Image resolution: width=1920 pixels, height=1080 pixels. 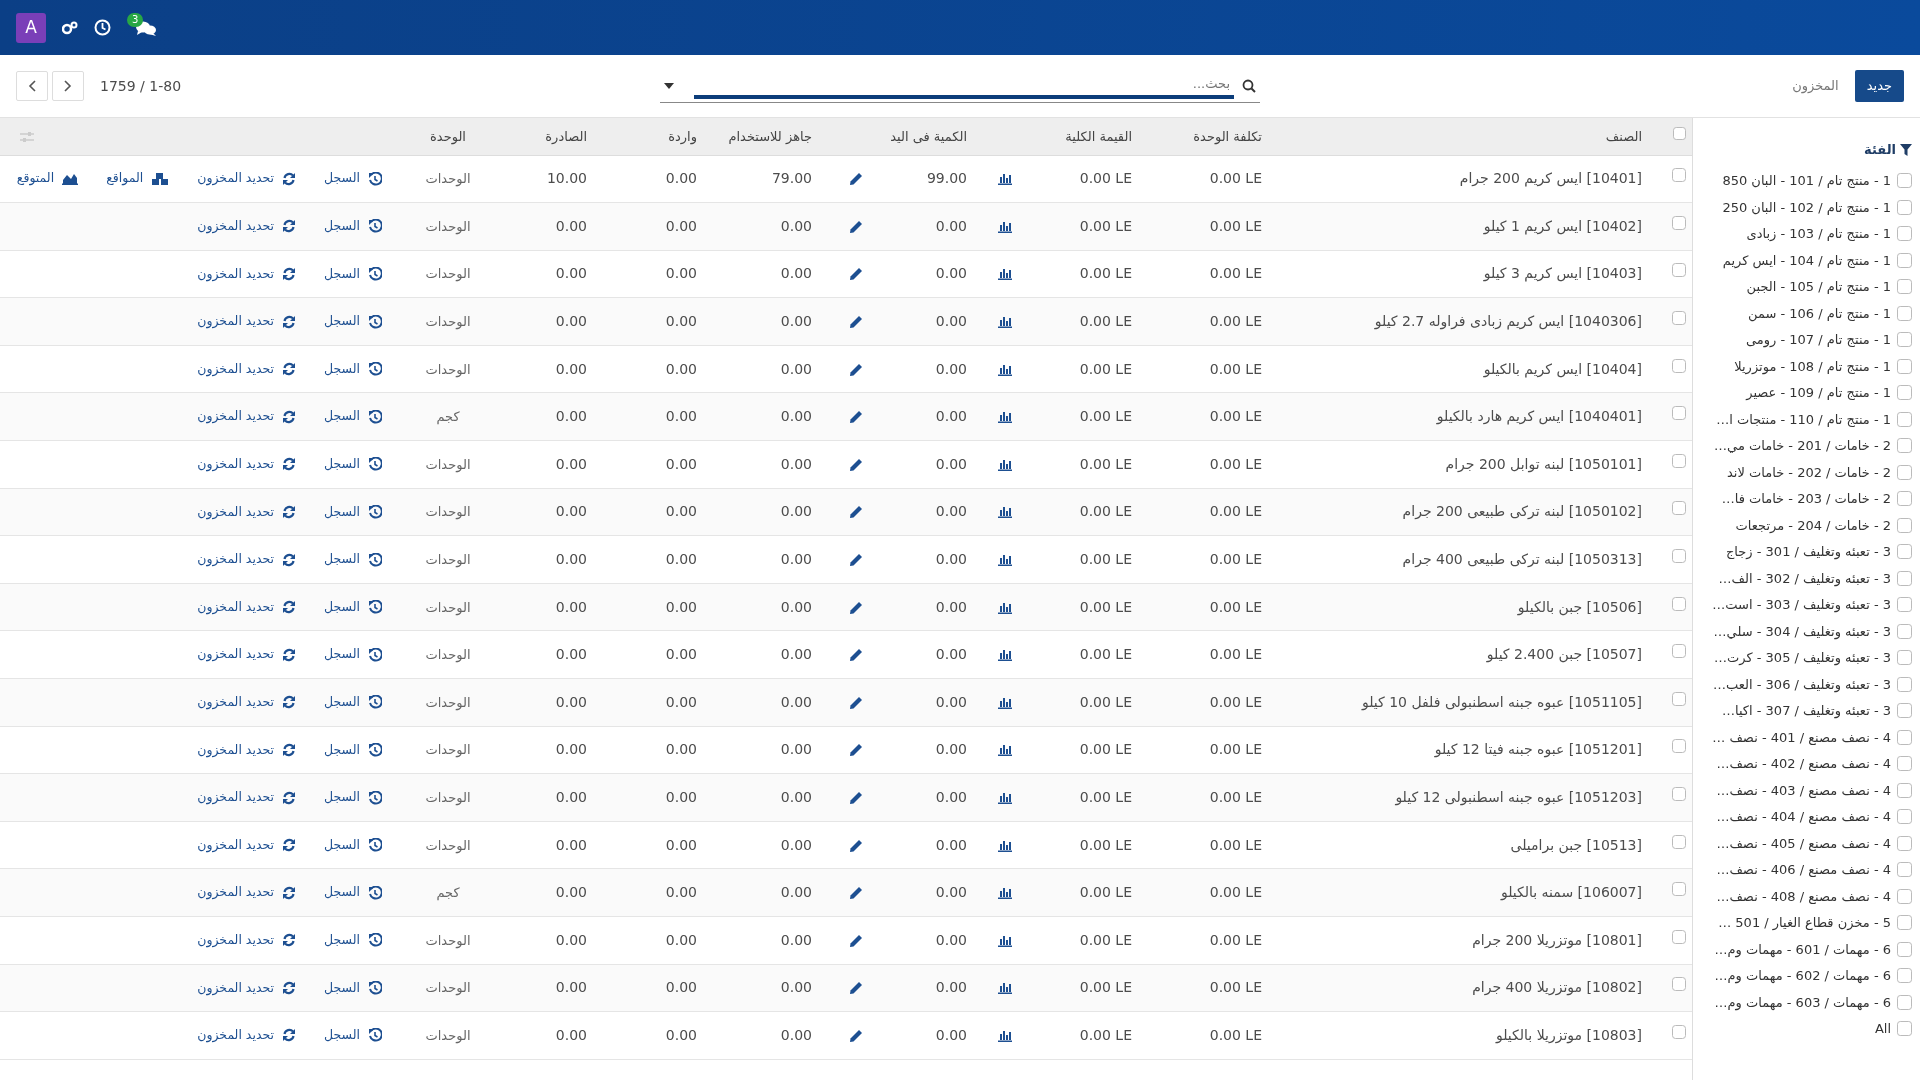 What do you see at coordinates (1562, 273) in the screenshot?
I see `product-name: [10403] ايس كريم 3 كيلو` at bounding box center [1562, 273].